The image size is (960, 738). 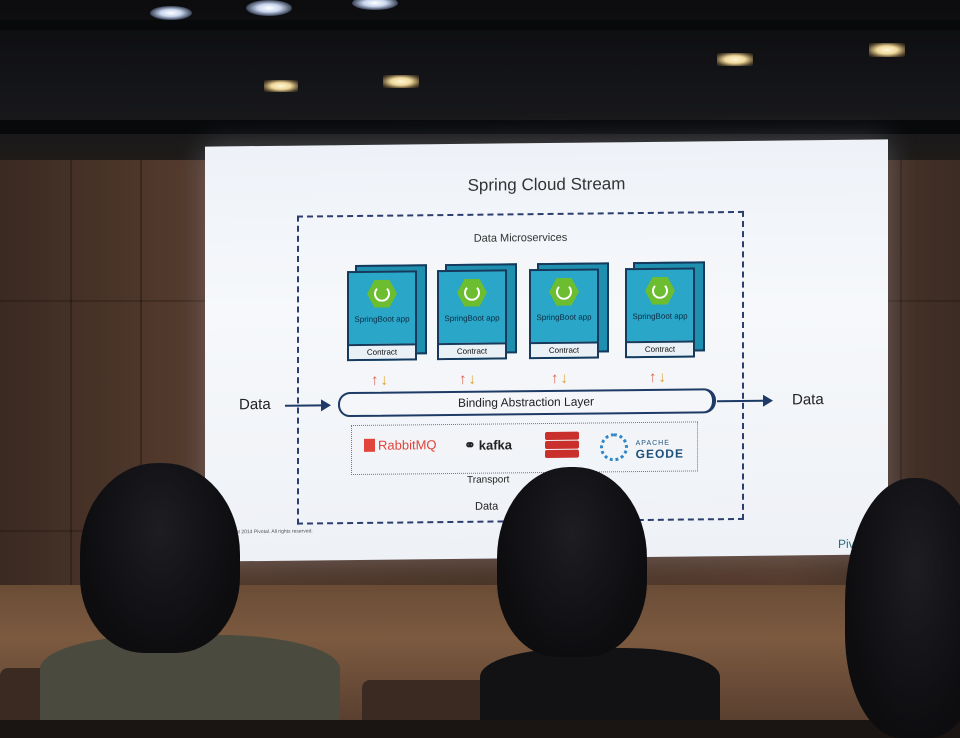 What do you see at coordinates (768, 400) in the screenshot?
I see `data-out-arrowhead` at bounding box center [768, 400].